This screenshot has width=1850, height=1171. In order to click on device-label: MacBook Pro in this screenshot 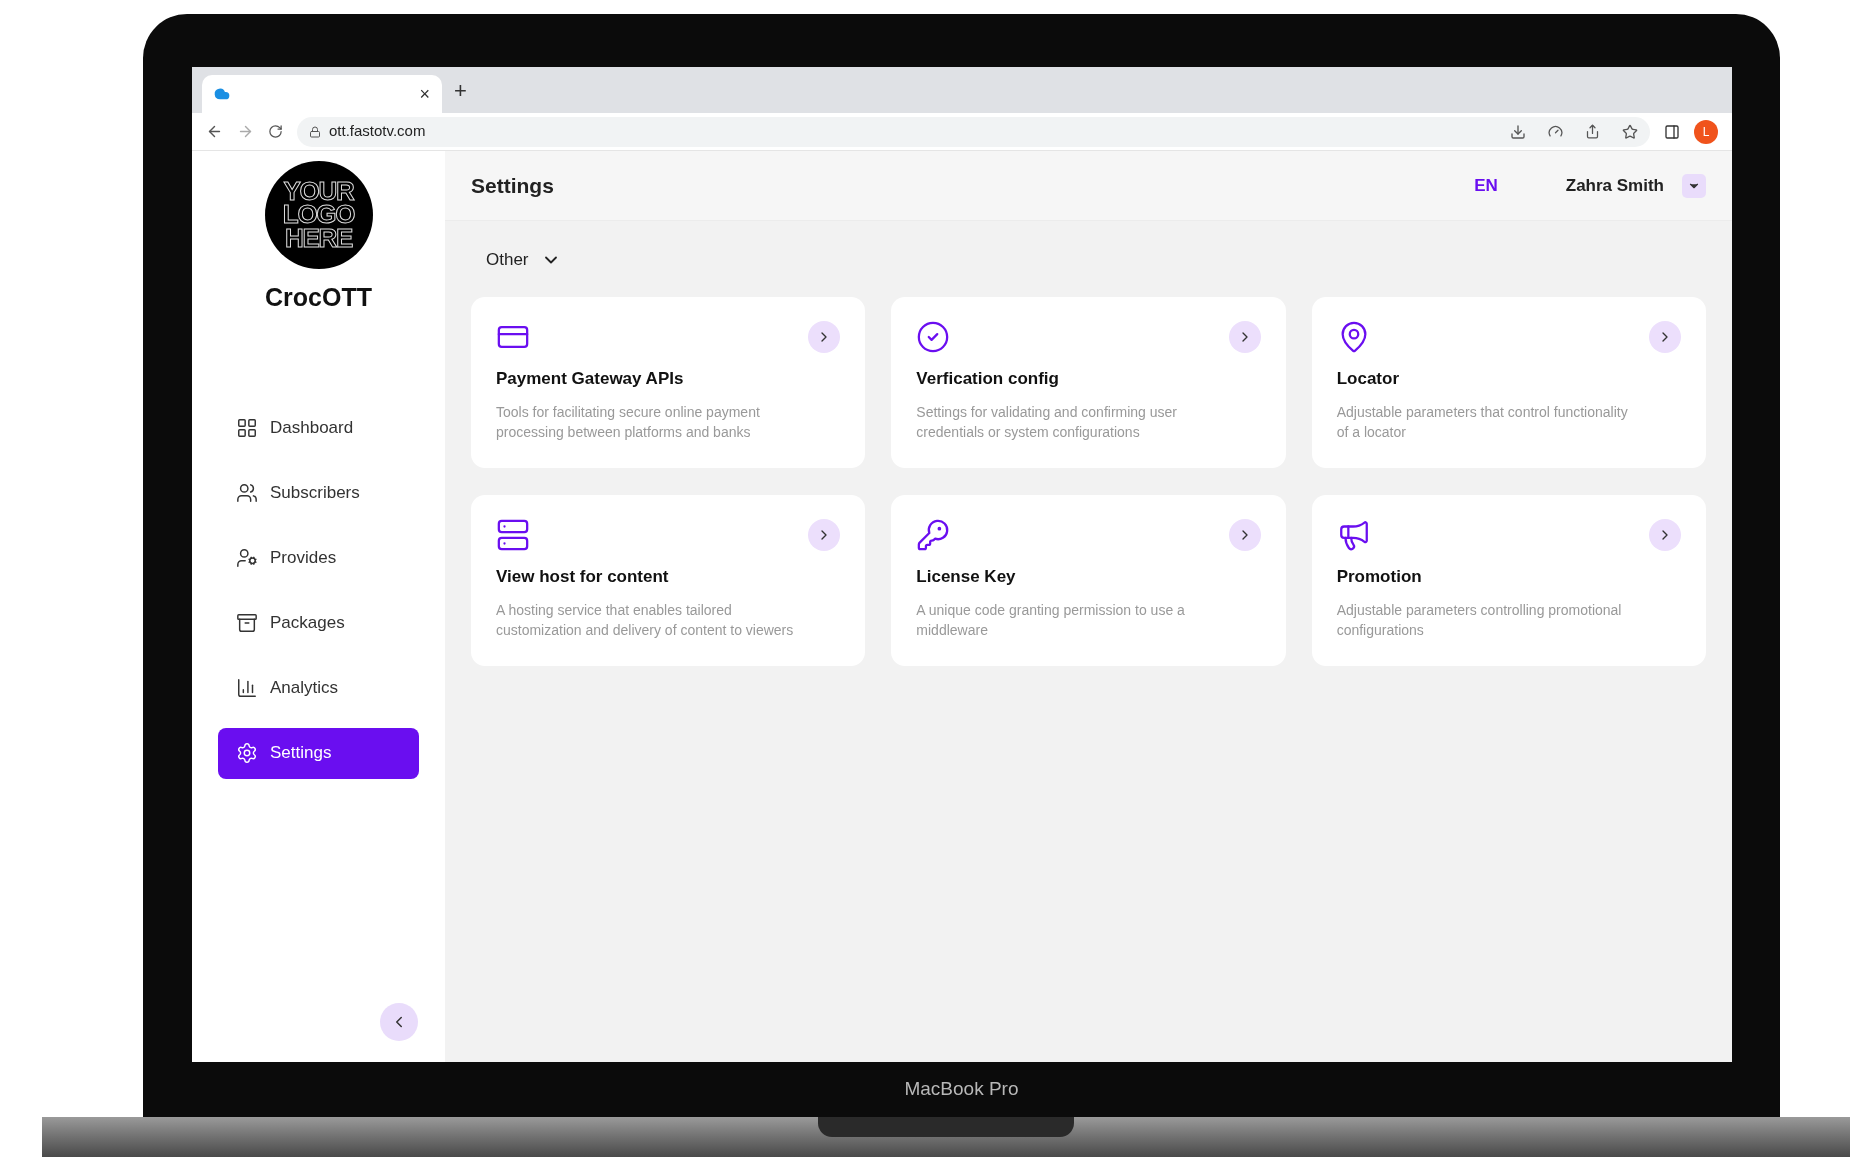, I will do `click(961, 1089)`.